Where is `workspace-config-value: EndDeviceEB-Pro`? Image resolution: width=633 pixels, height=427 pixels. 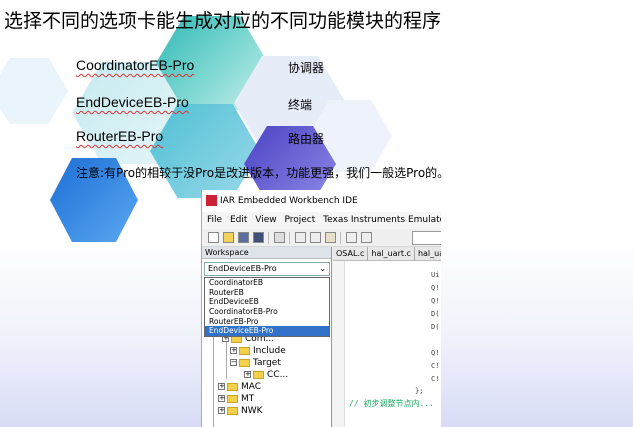
workspace-config-value: EndDeviceEB-Pro is located at coordinates (242, 268).